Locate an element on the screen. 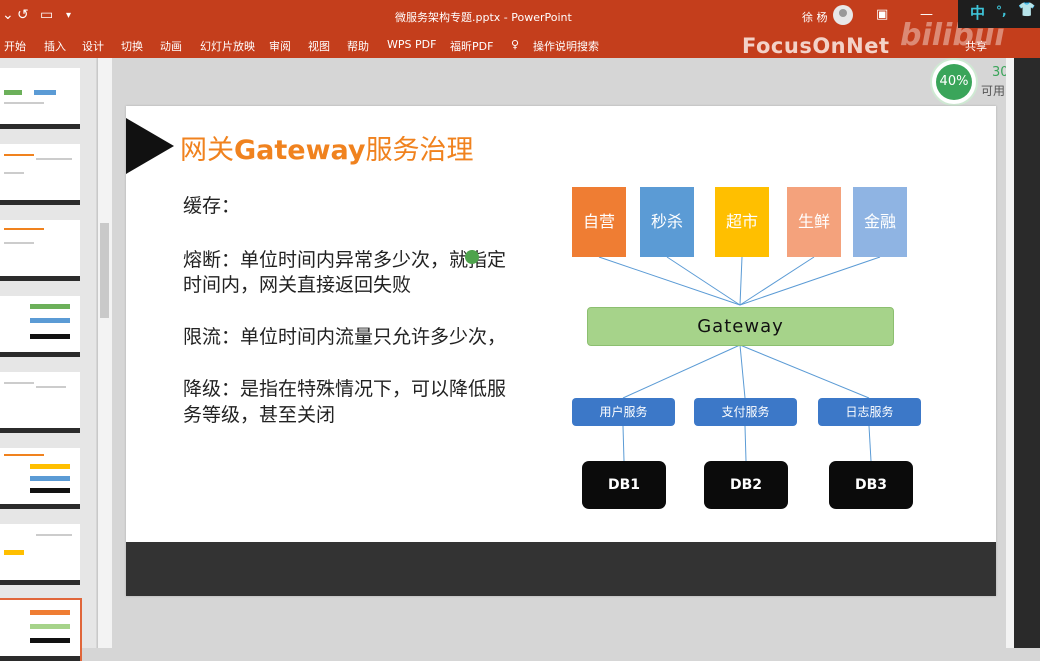 The height and width of the screenshot is (661, 1040). ribbon-display-options-icon: ▣ is located at coordinates (882, 14).